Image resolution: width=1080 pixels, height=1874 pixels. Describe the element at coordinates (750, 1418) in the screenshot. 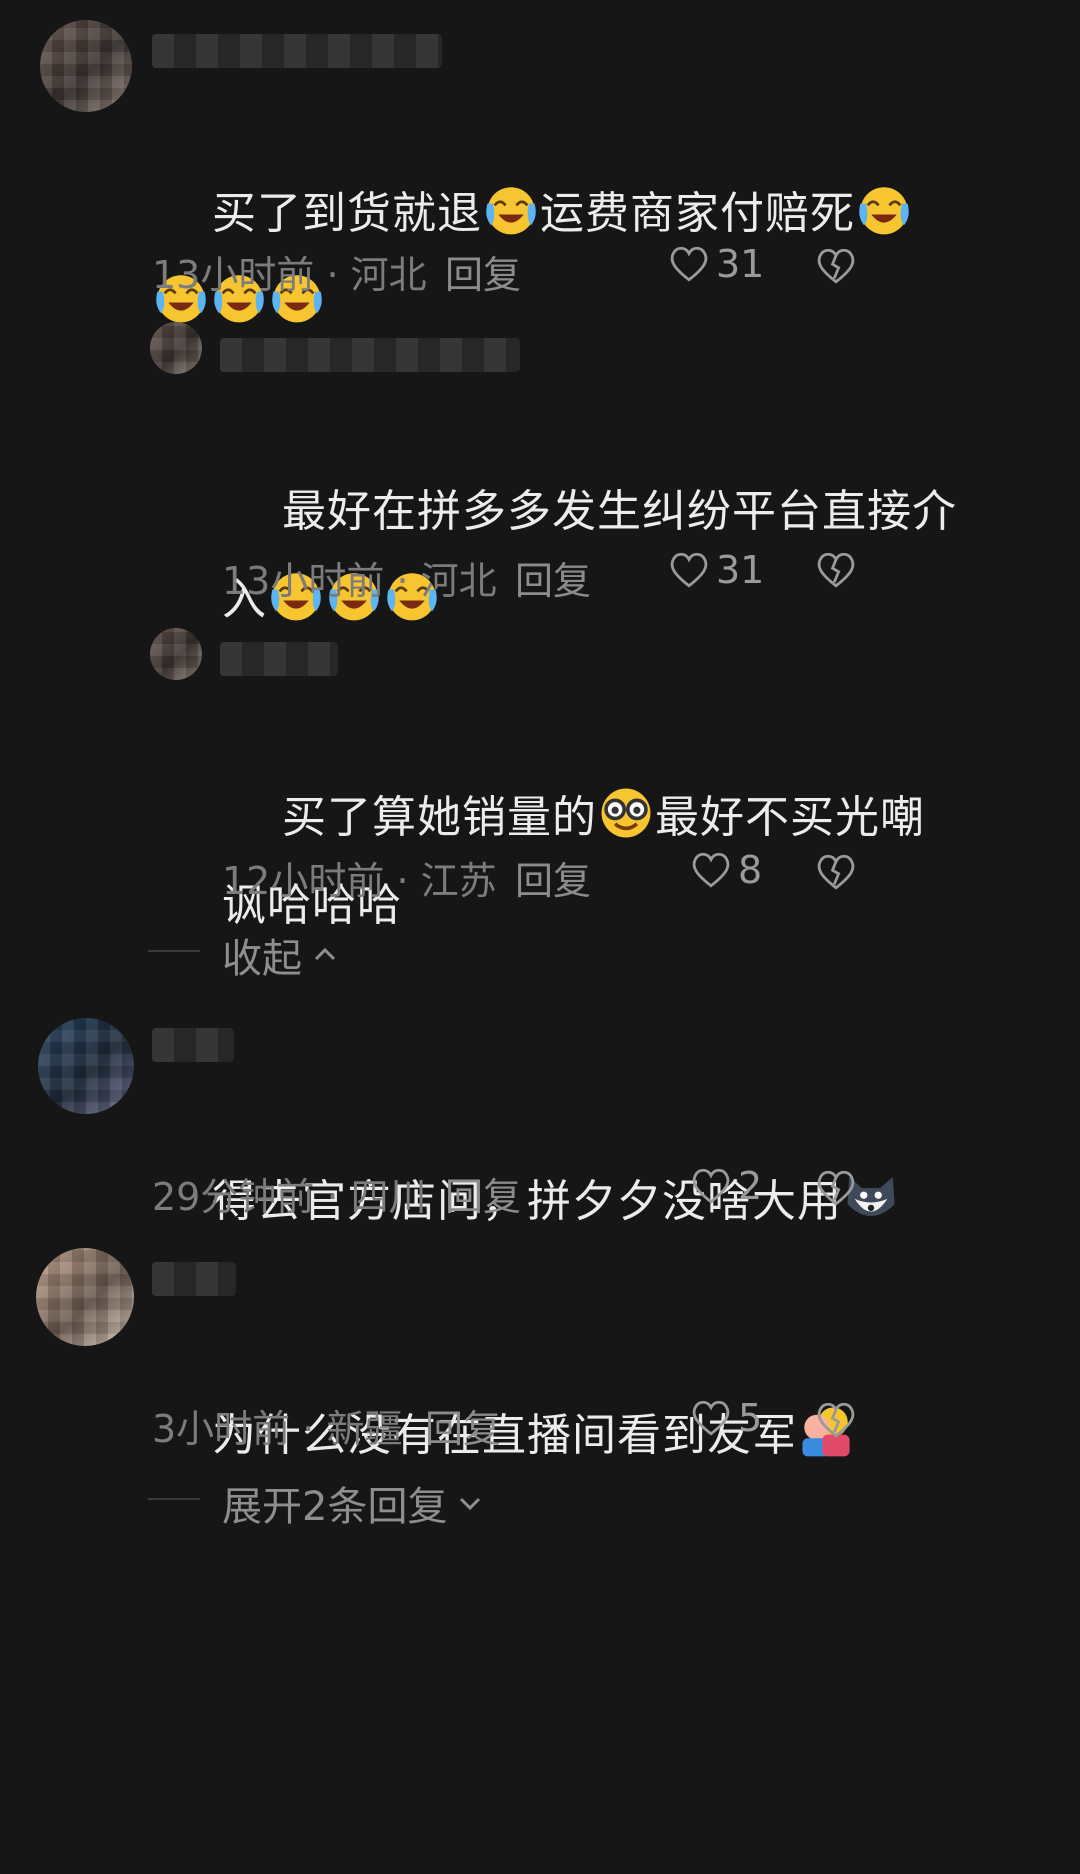

I see `like-count: 5` at that location.